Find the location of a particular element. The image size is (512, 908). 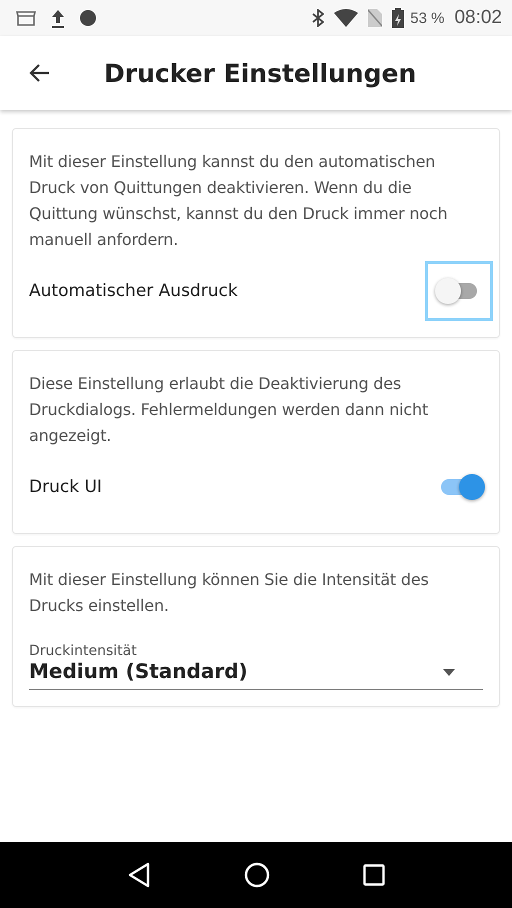

wifi-icon is located at coordinates (346, 18).